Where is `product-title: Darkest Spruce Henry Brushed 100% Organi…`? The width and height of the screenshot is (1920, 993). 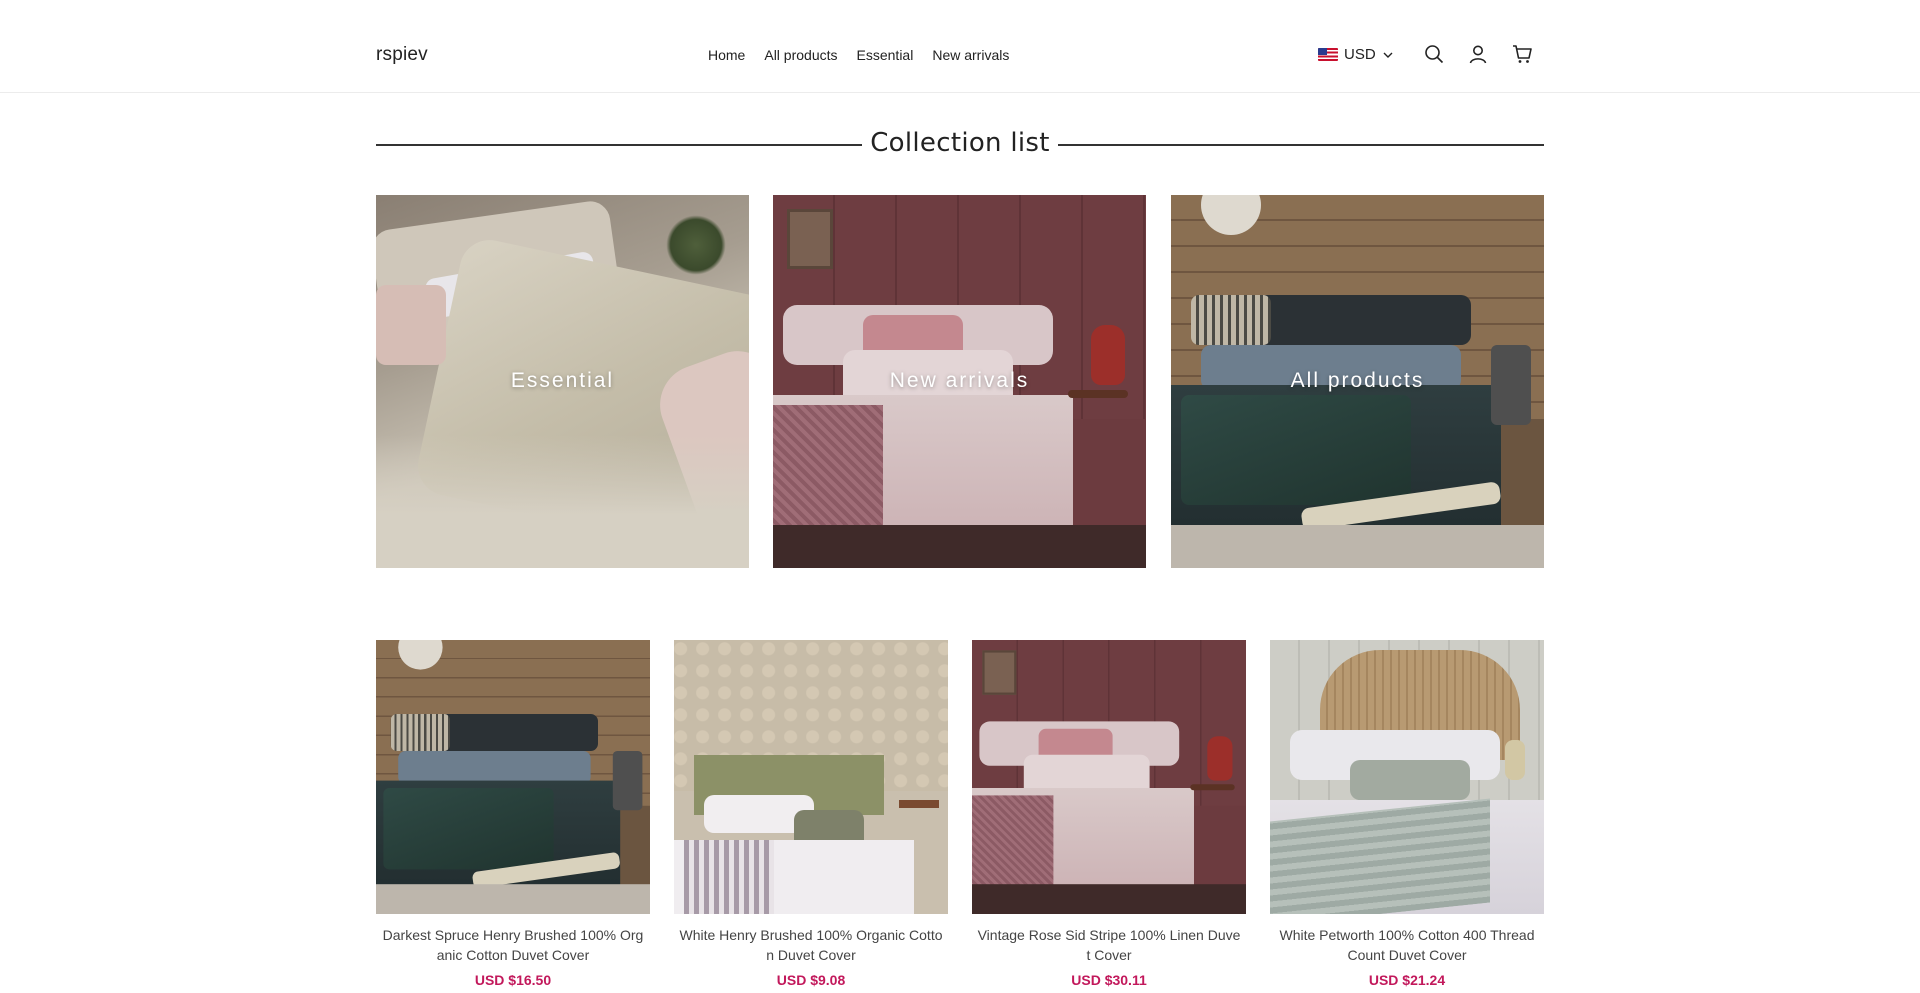
product-title: Darkest Spruce Henry Brushed 100% Organi… is located at coordinates (513, 945).